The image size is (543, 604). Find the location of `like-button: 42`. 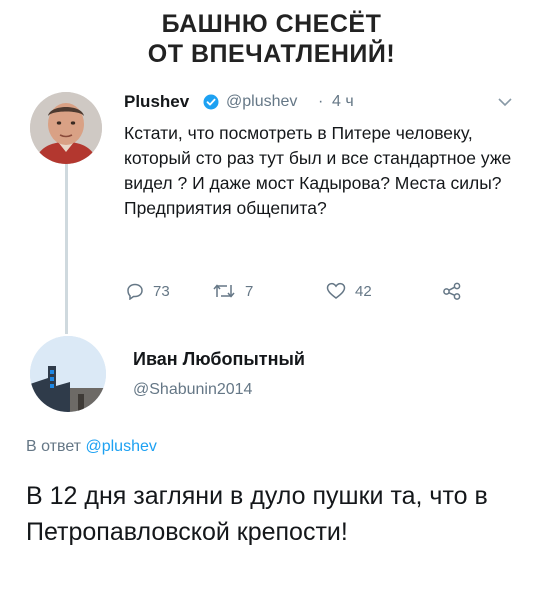

like-button: 42 is located at coordinates (349, 291).